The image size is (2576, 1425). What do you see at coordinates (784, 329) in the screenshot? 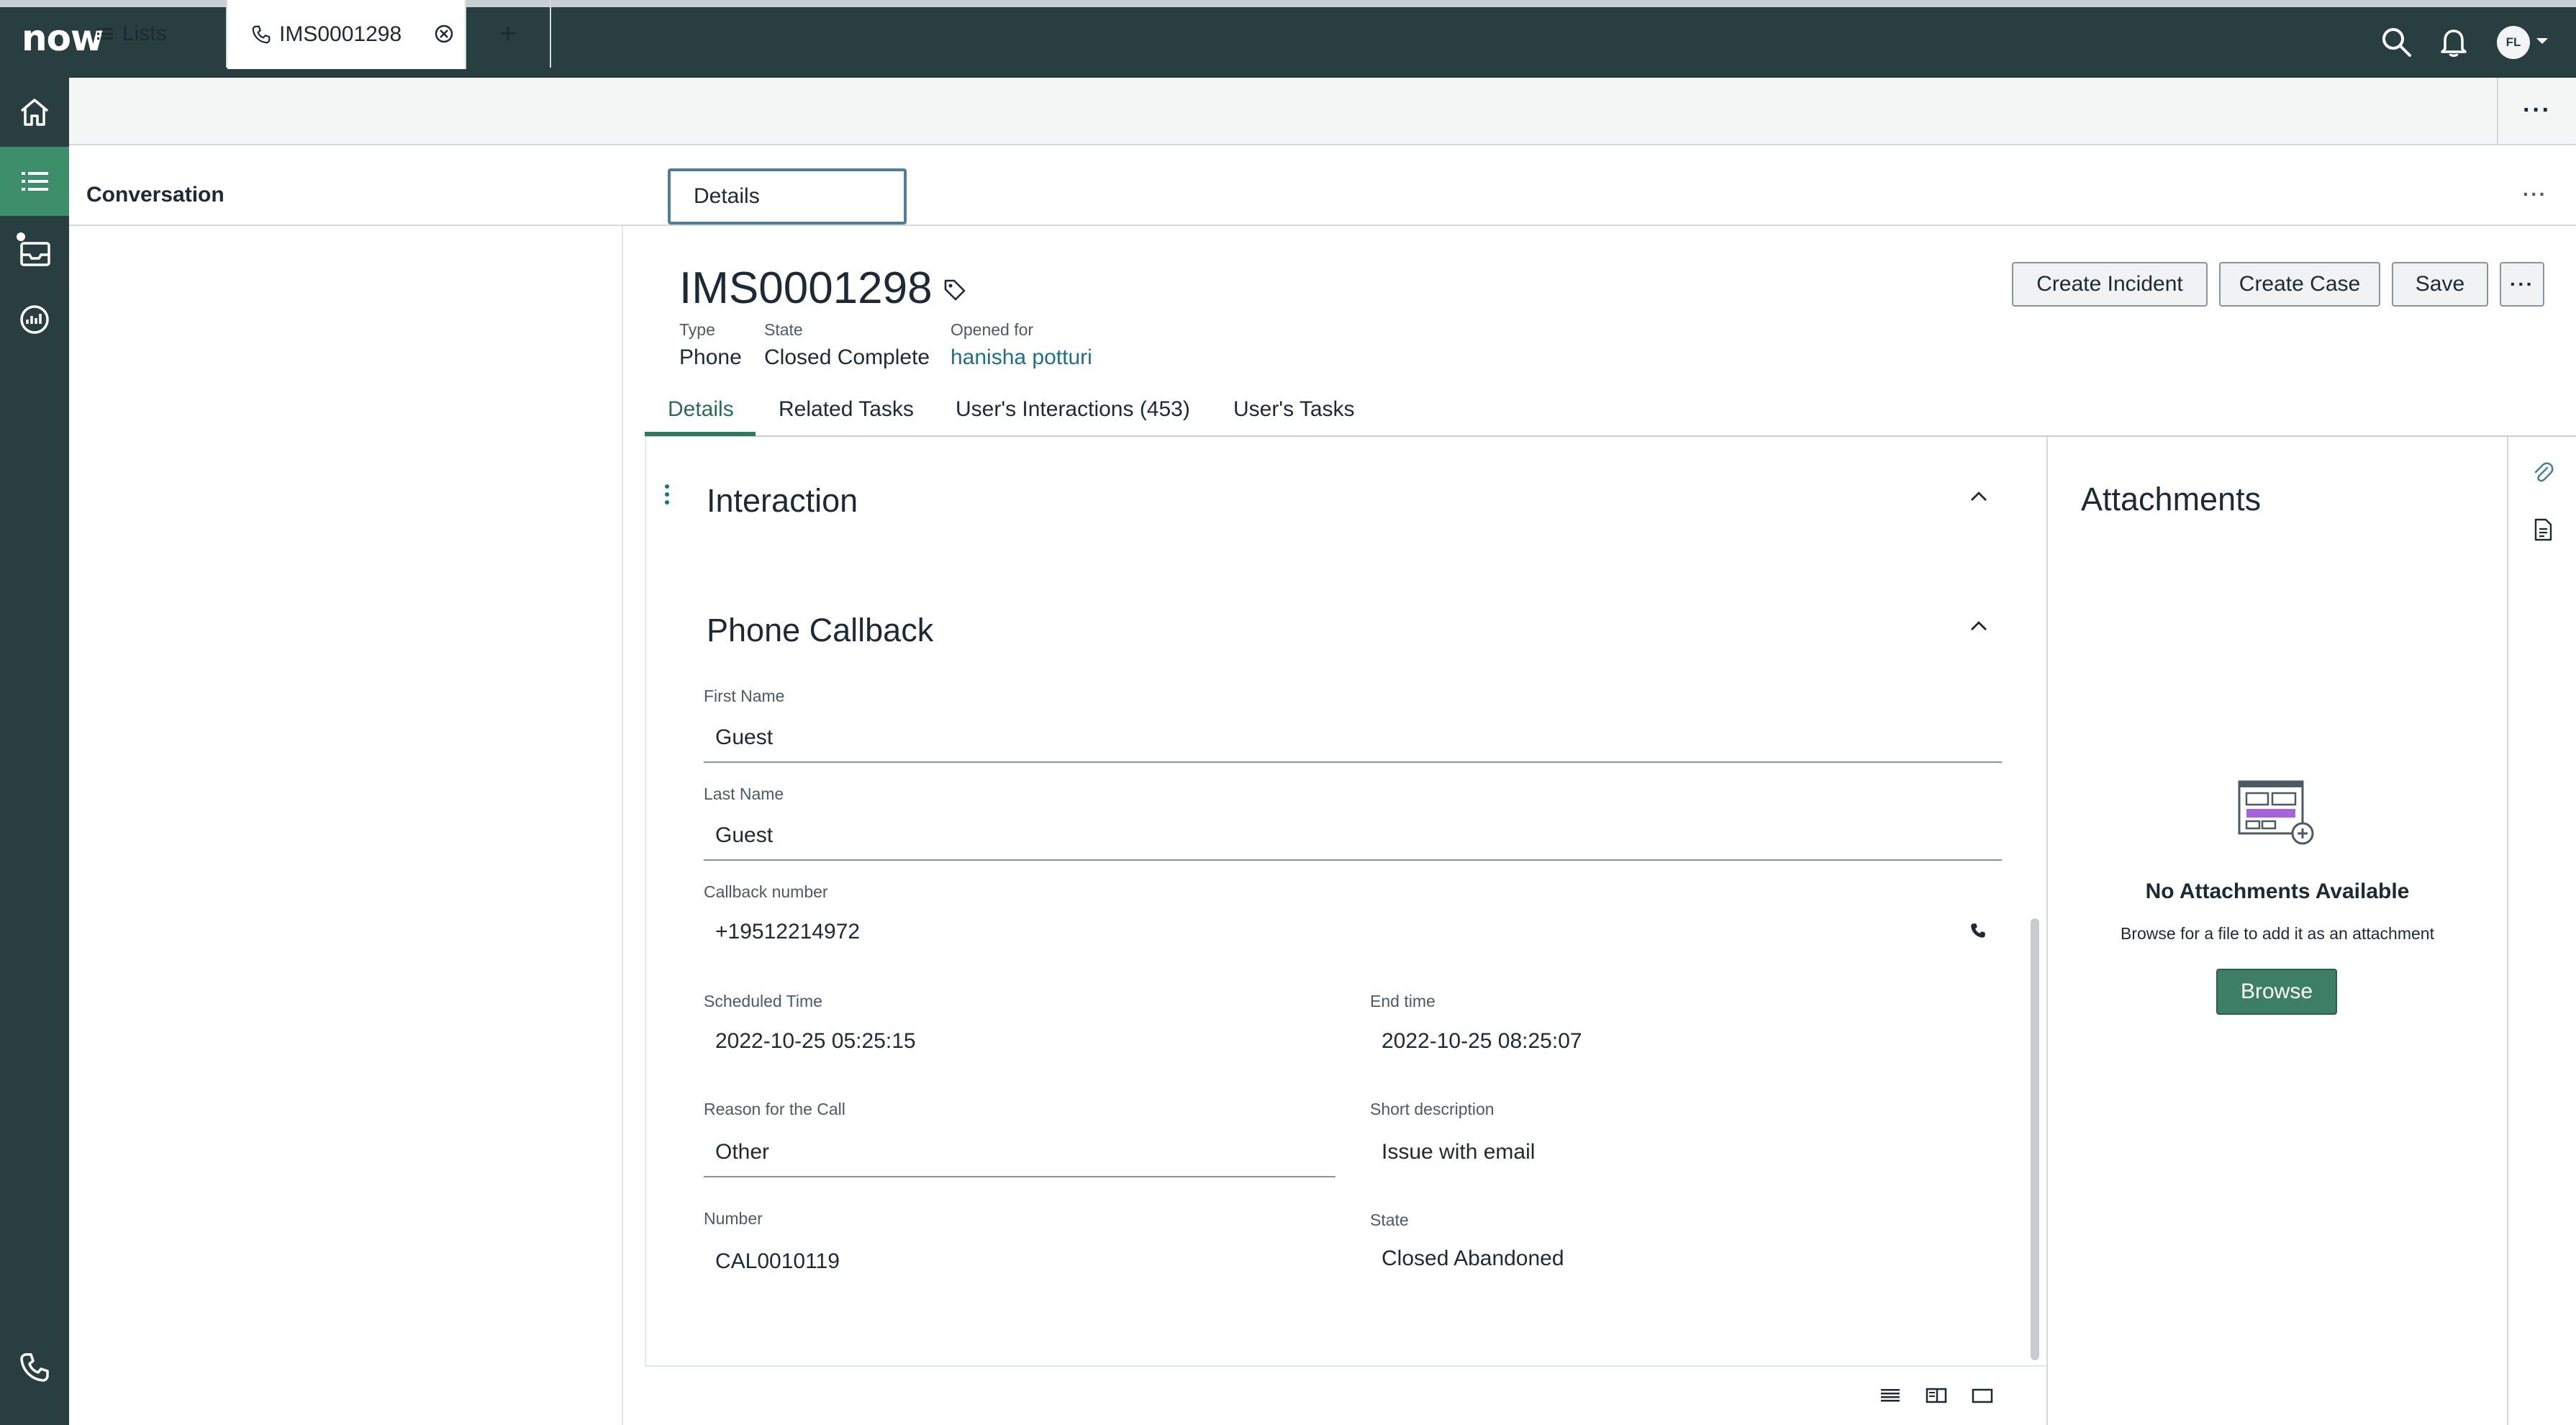
I see `state-label: State` at bounding box center [784, 329].